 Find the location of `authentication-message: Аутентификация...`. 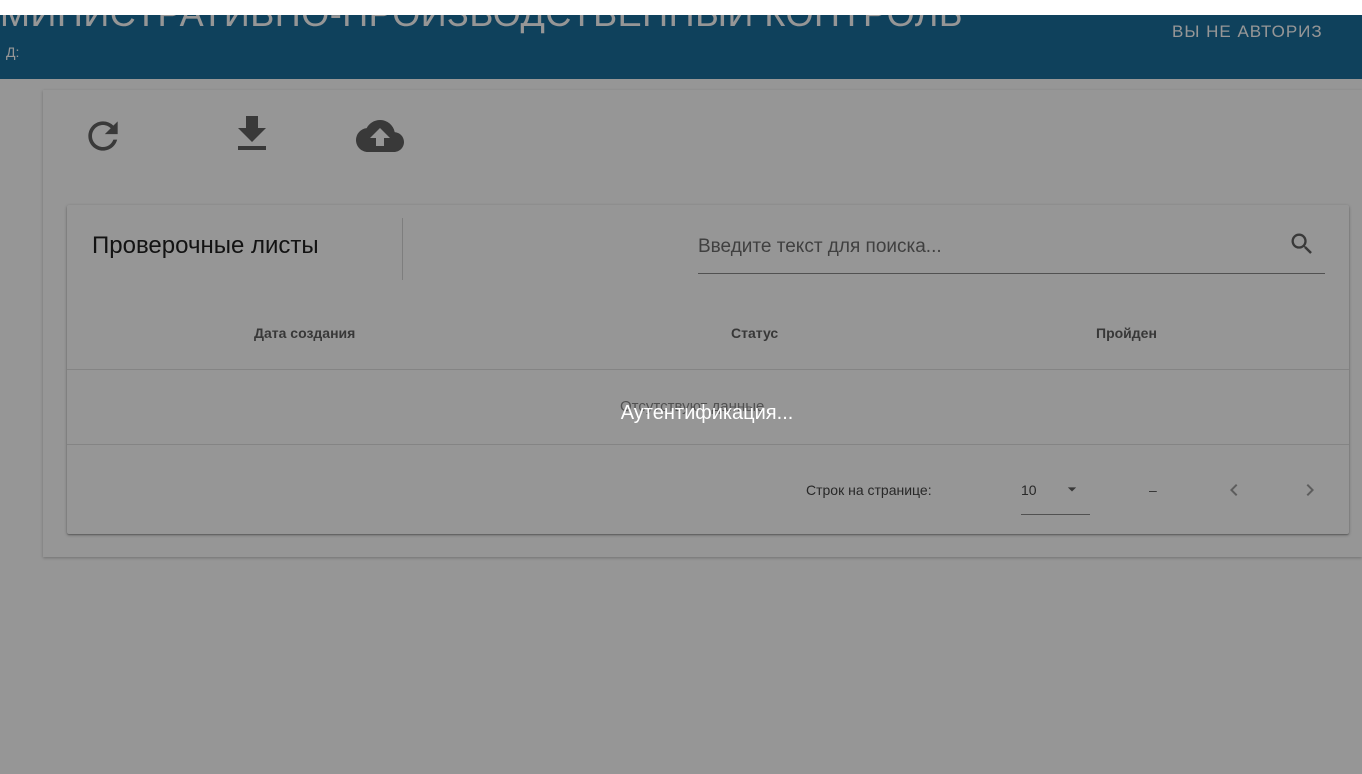

authentication-message: Аутентификация... is located at coordinates (707, 413).